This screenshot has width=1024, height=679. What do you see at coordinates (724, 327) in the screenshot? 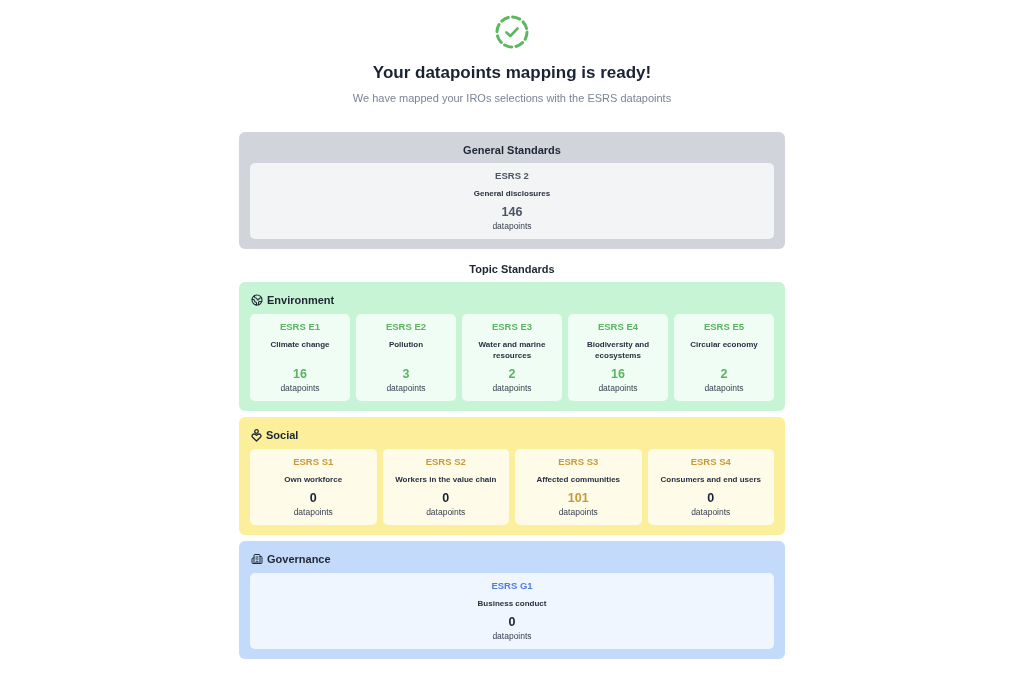
I see `standard-code: ESRS E5` at bounding box center [724, 327].